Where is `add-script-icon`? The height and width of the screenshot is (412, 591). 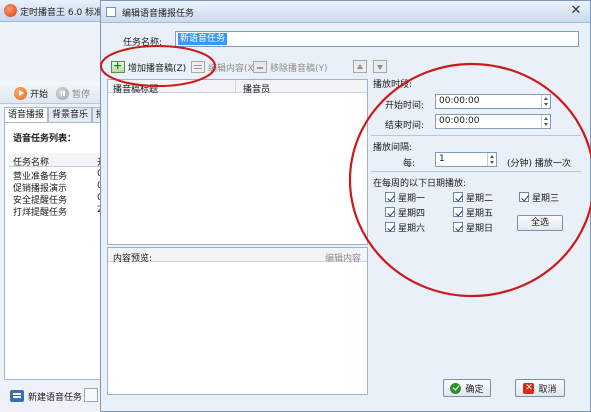
add-script-icon is located at coordinates (118, 66).